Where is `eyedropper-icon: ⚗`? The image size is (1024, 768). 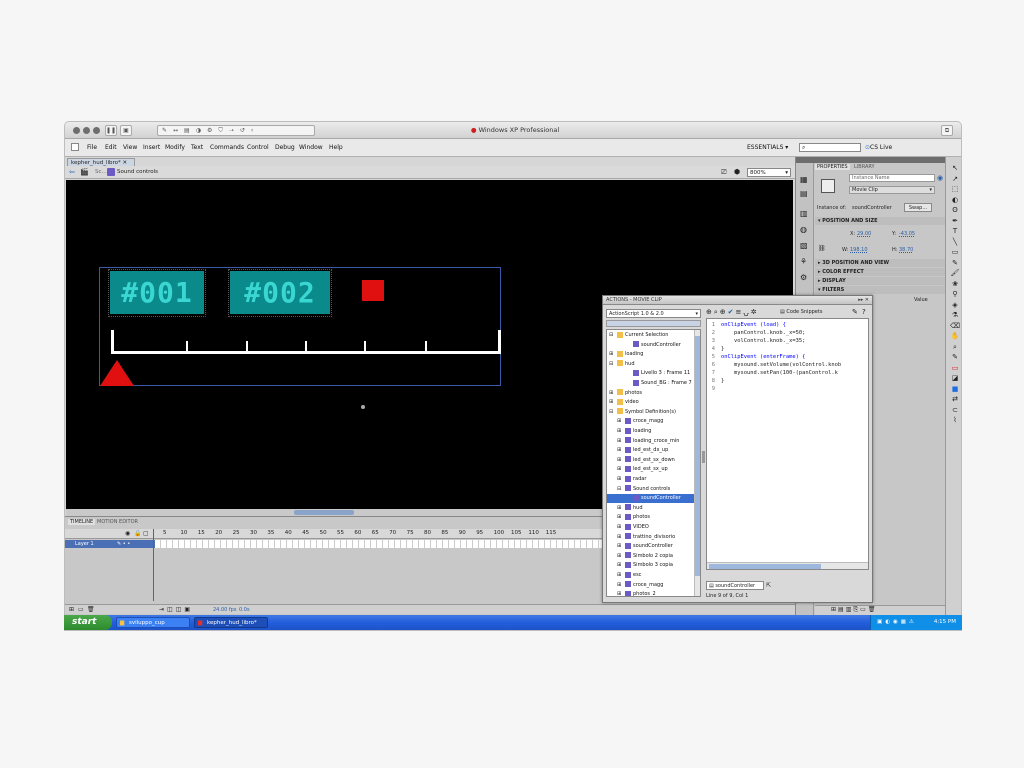 eyedropper-icon: ⚗ is located at coordinates (953, 315).